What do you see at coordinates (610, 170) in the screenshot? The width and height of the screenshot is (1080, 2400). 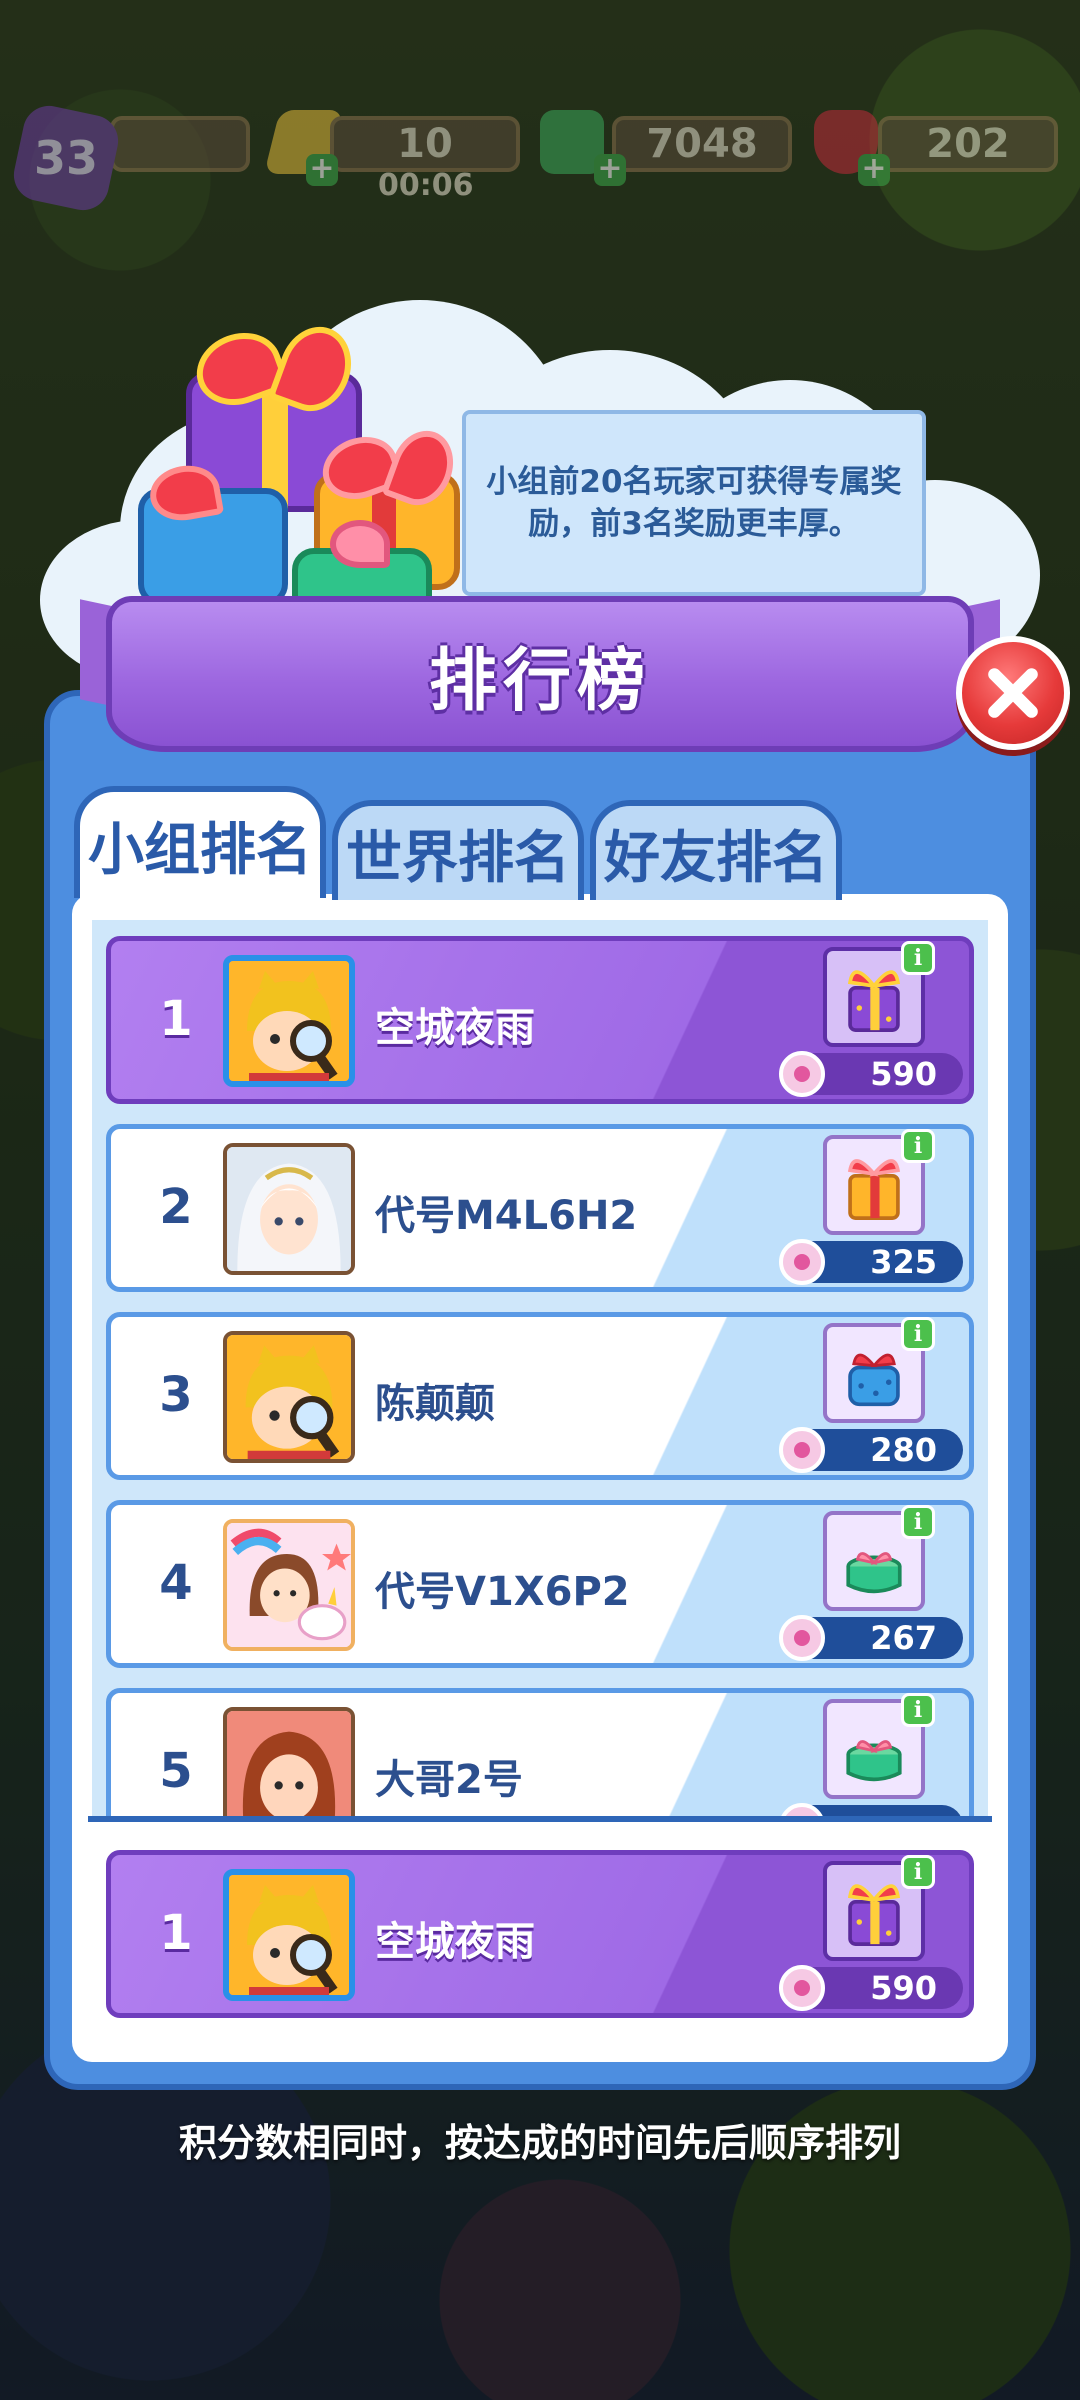 I see `cash-plus-button: +` at bounding box center [610, 170].